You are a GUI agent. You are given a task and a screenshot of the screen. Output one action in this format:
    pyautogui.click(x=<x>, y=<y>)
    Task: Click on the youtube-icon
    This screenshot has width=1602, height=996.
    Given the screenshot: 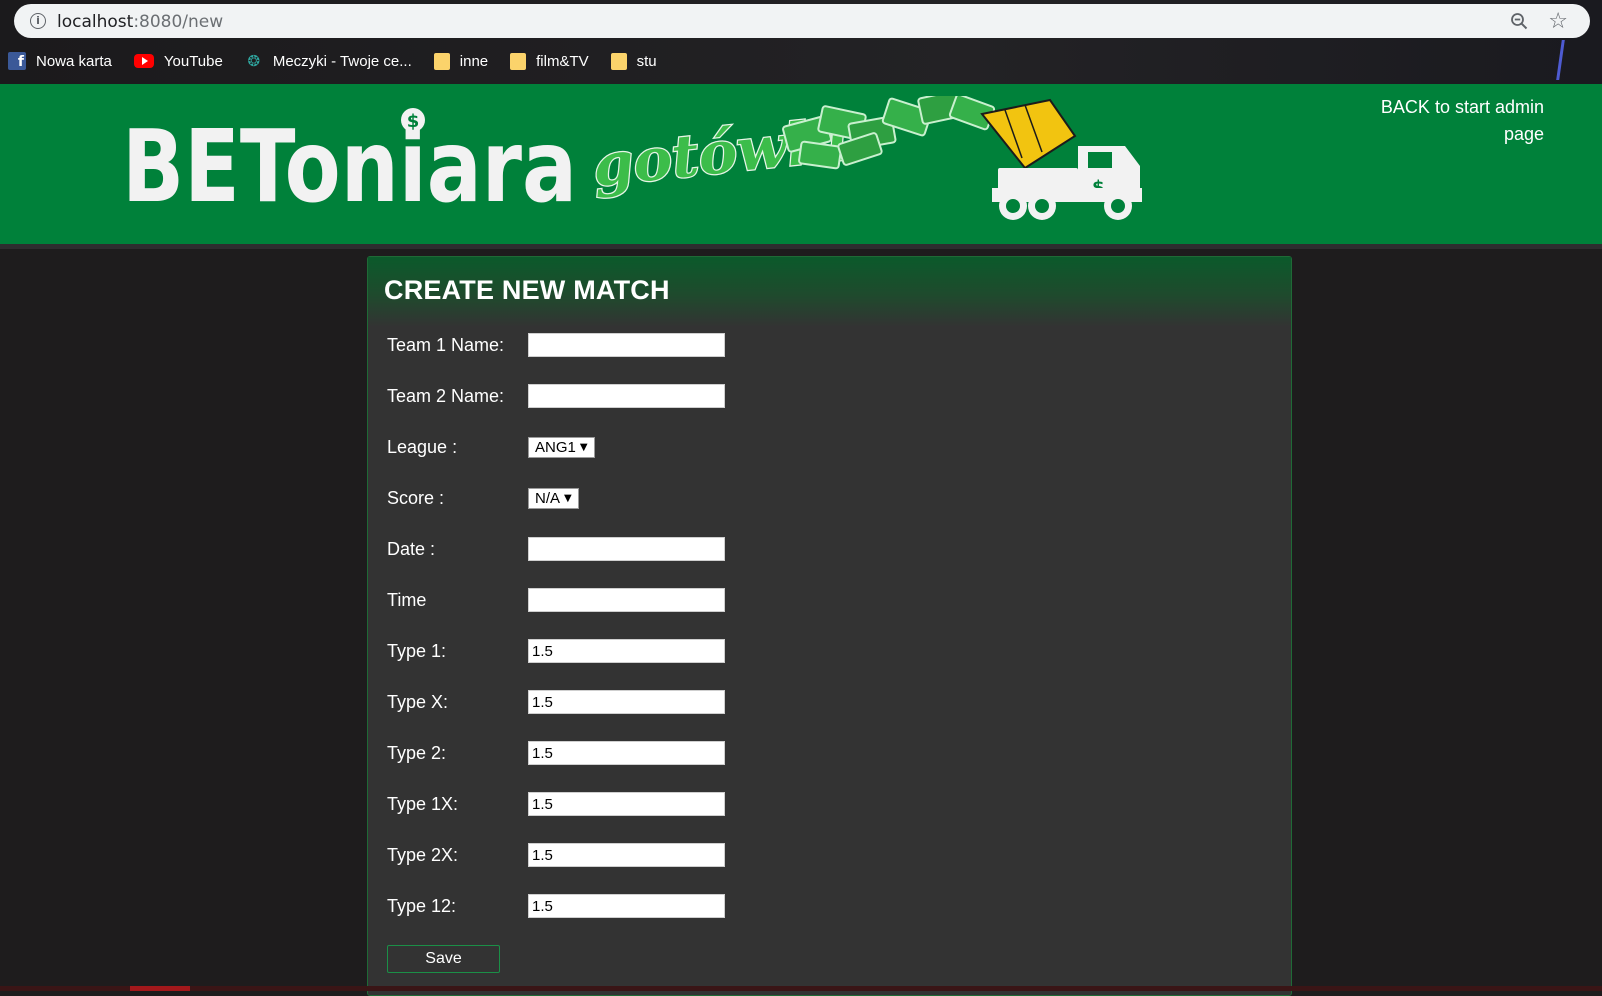 What is the action you would take?
    pyautogui.click(x=143, y=61)
    